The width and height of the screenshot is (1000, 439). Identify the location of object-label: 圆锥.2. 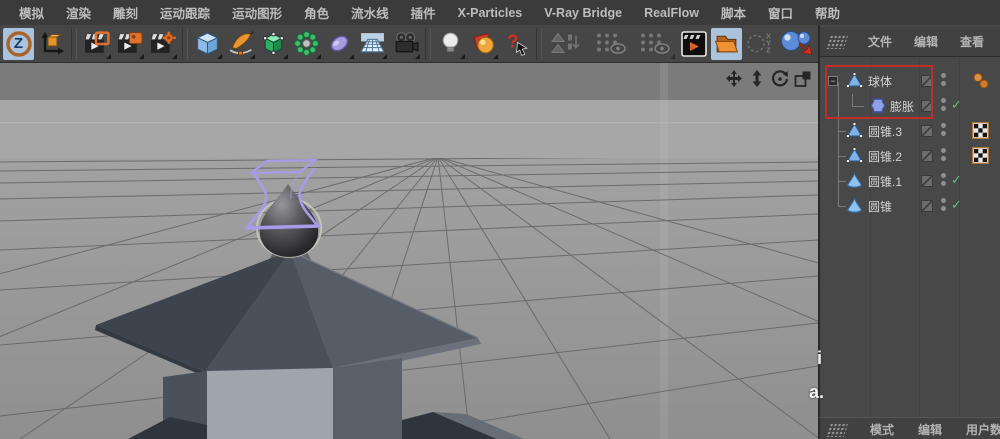
(885, 156).